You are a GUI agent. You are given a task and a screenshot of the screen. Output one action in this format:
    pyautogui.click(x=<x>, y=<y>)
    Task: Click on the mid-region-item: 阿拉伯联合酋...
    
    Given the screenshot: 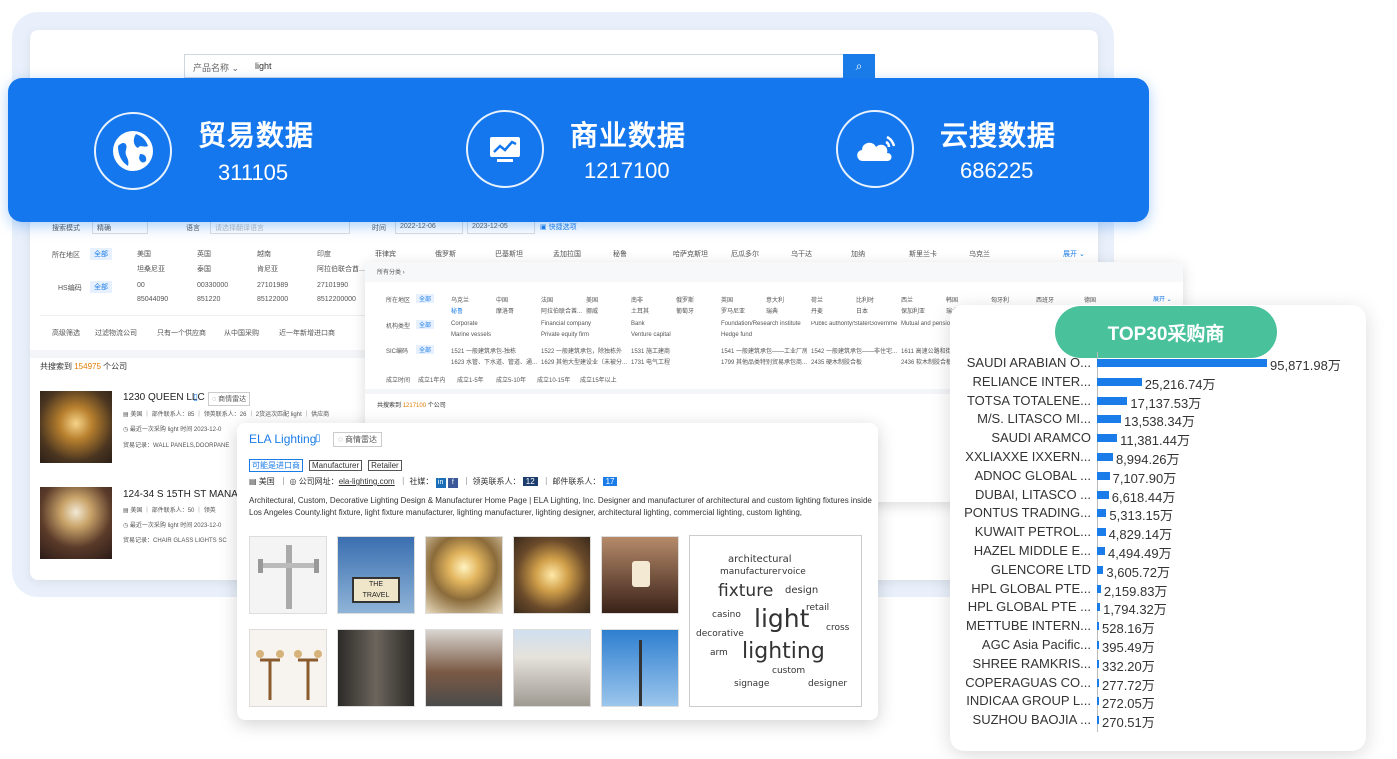 What is the action you would take?
    pyautogui.click(x=561, y=310)
    